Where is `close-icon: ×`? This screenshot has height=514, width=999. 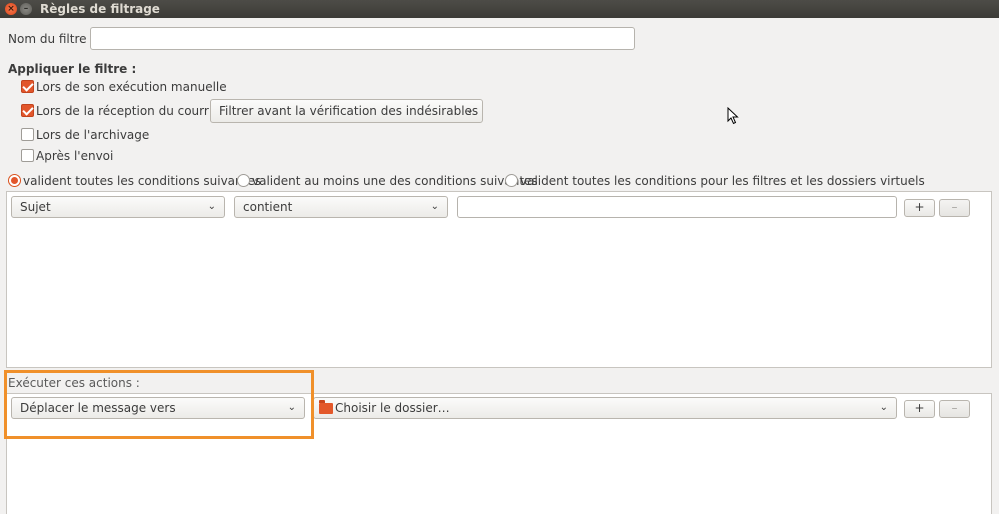
close-icon: × is located at coordinates (11, 9).